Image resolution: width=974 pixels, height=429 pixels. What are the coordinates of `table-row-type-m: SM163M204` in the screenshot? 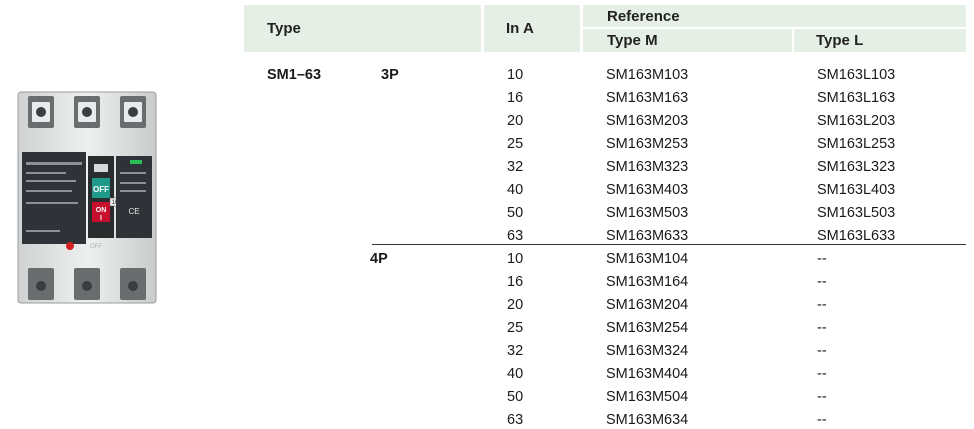 It's located at (647, 305).